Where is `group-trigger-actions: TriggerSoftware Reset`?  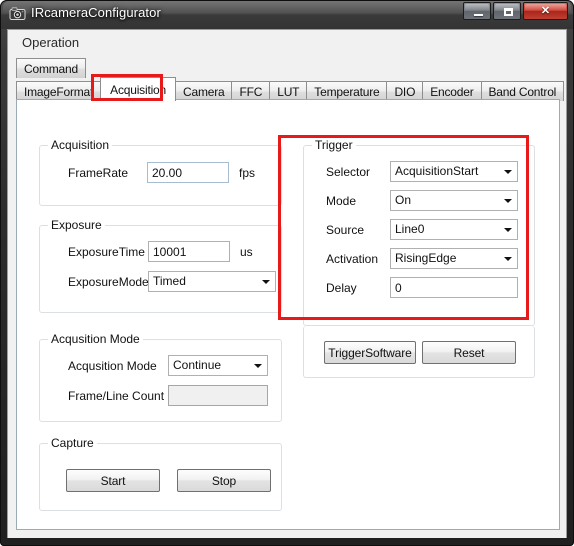 group-trigger-actions: TriggerSoftware Reset is located at coordinates (419, 352).